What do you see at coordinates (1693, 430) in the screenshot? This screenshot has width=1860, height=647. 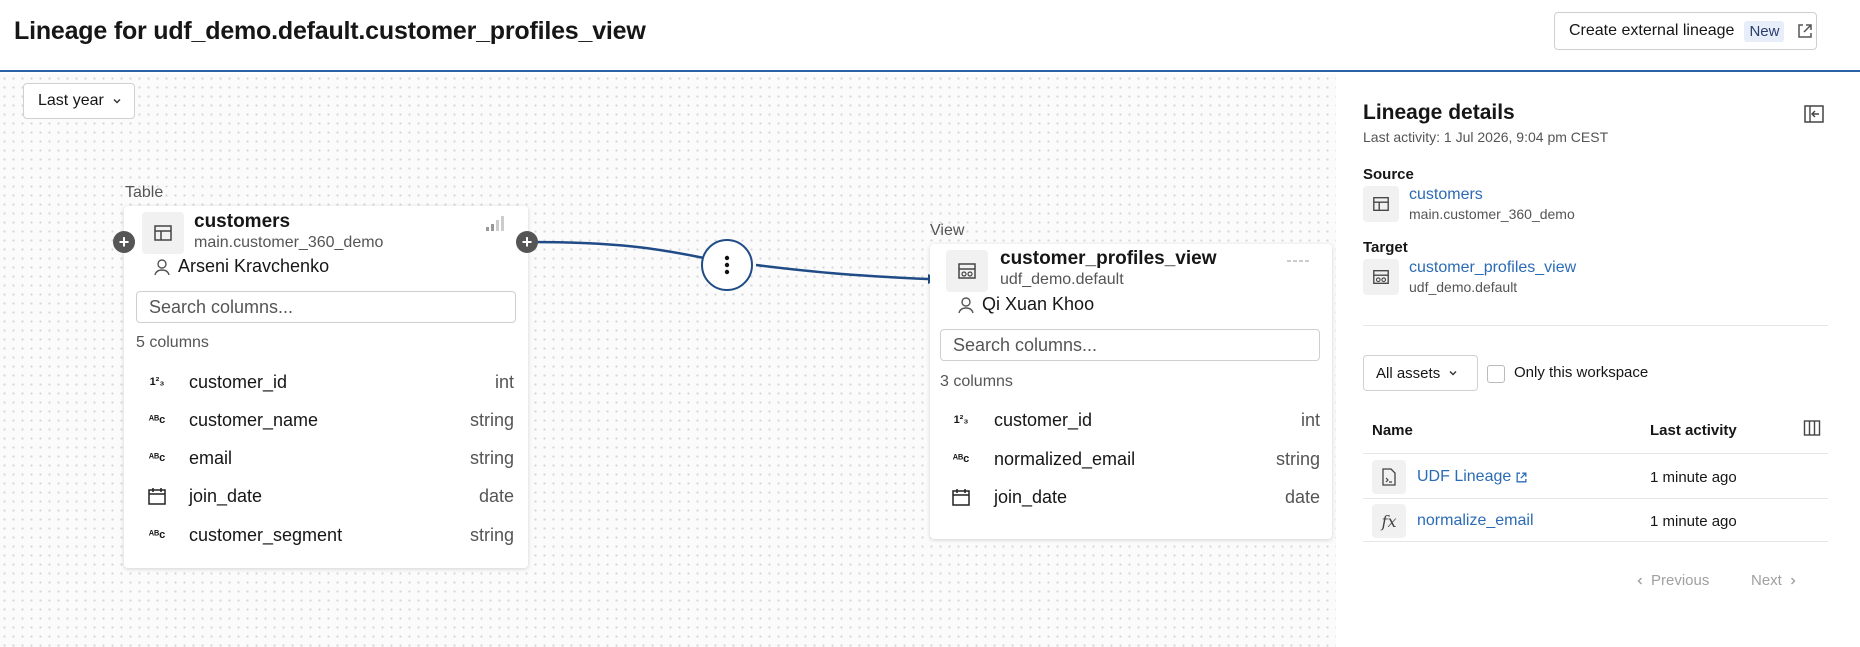 I see `table-header-activity: Last activity` at bounding box center [1693, 430].